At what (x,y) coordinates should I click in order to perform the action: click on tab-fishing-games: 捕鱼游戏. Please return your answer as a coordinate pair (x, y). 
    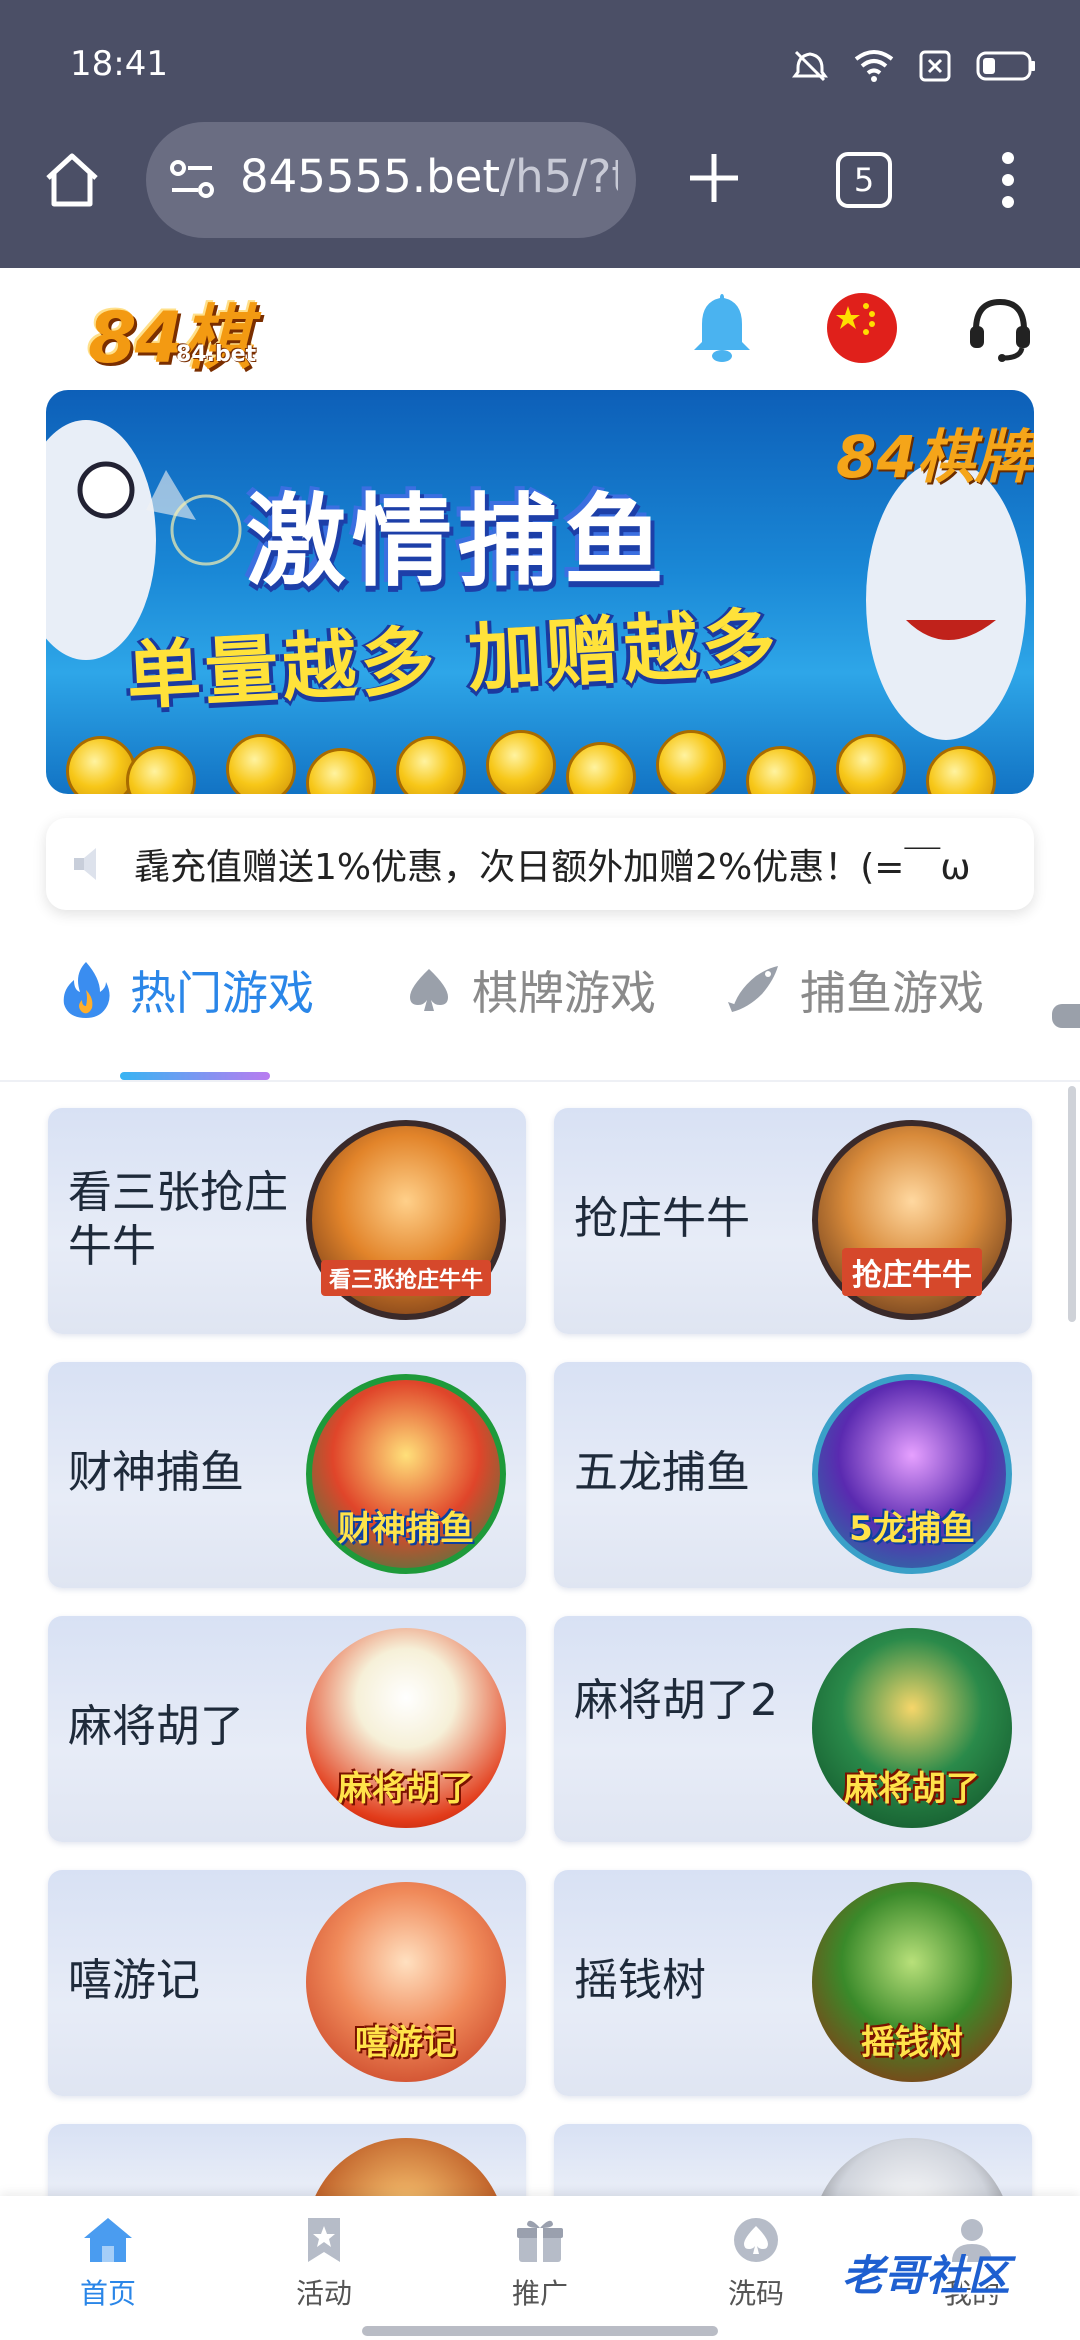
    Looking at the image, I should click on (855, 990).